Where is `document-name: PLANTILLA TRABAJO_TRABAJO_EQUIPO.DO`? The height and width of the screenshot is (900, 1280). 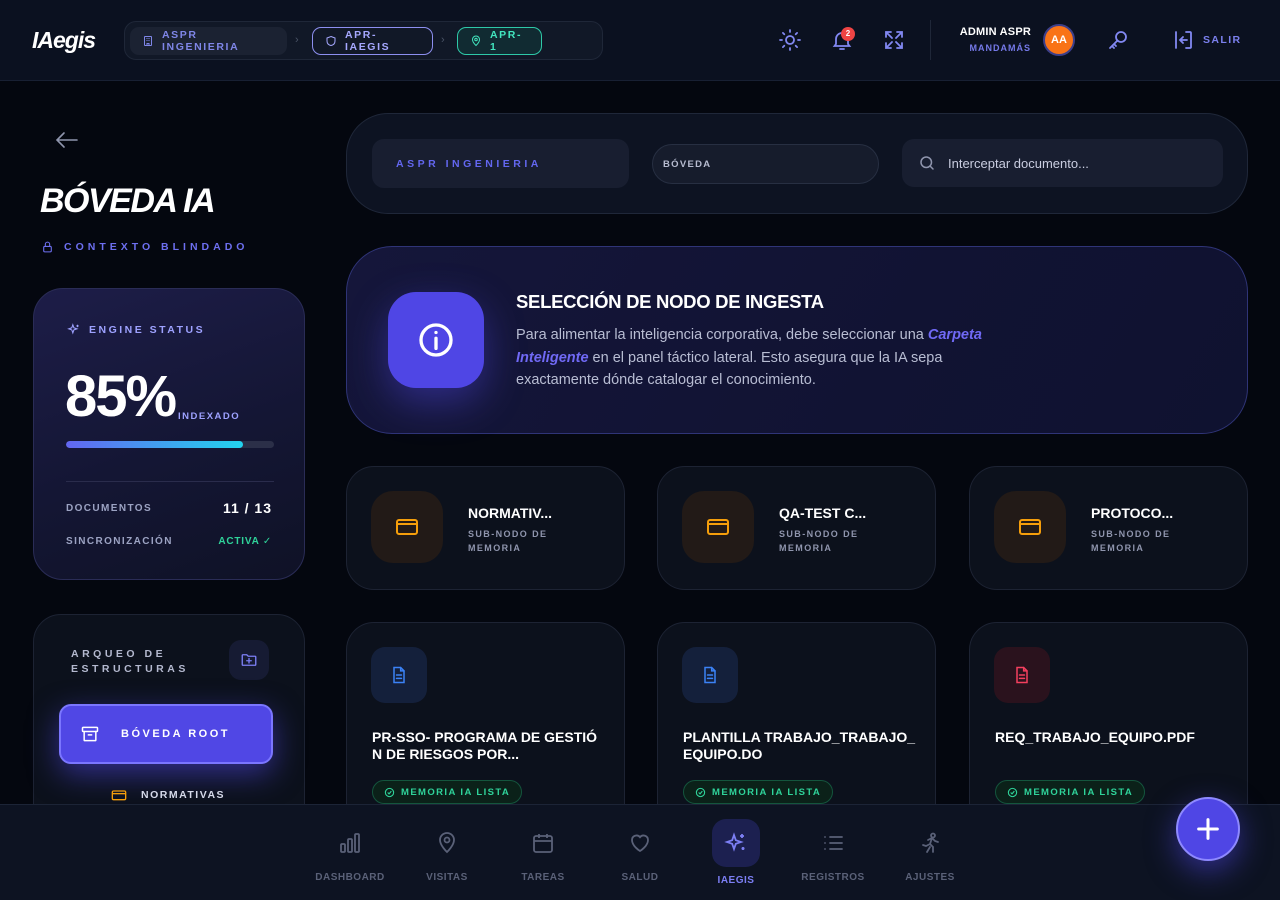
document-name: PLANTILLA TRABAJO_TRABAJO_EQUIPO.DO is located at coordinates (799, 745).